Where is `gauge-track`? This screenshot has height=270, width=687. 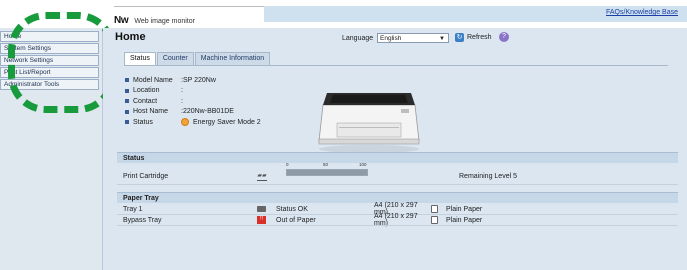 gauge-track is located at coordinates (327, 172).